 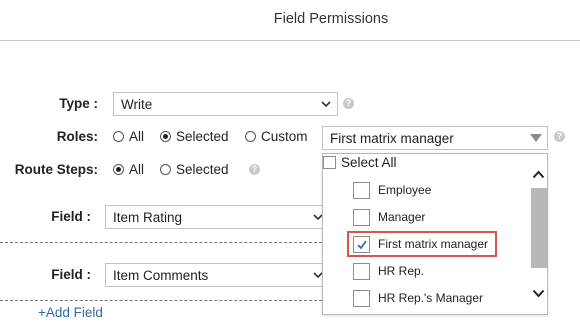 I want to click on radio-custom-roles, so click(x=250, y=136).